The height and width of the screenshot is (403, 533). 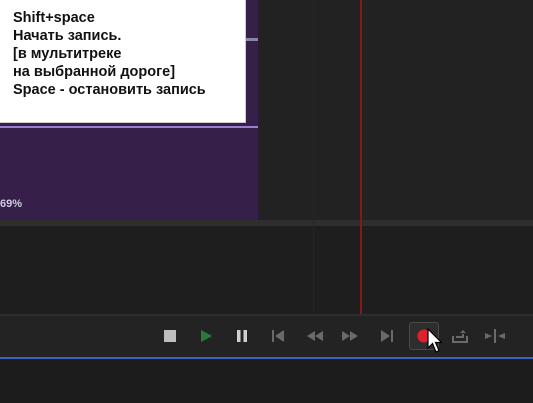 What do you see at coordinates (313, 157) in the screenshot?
I see `marker-line` at bounding box center [313, 157].